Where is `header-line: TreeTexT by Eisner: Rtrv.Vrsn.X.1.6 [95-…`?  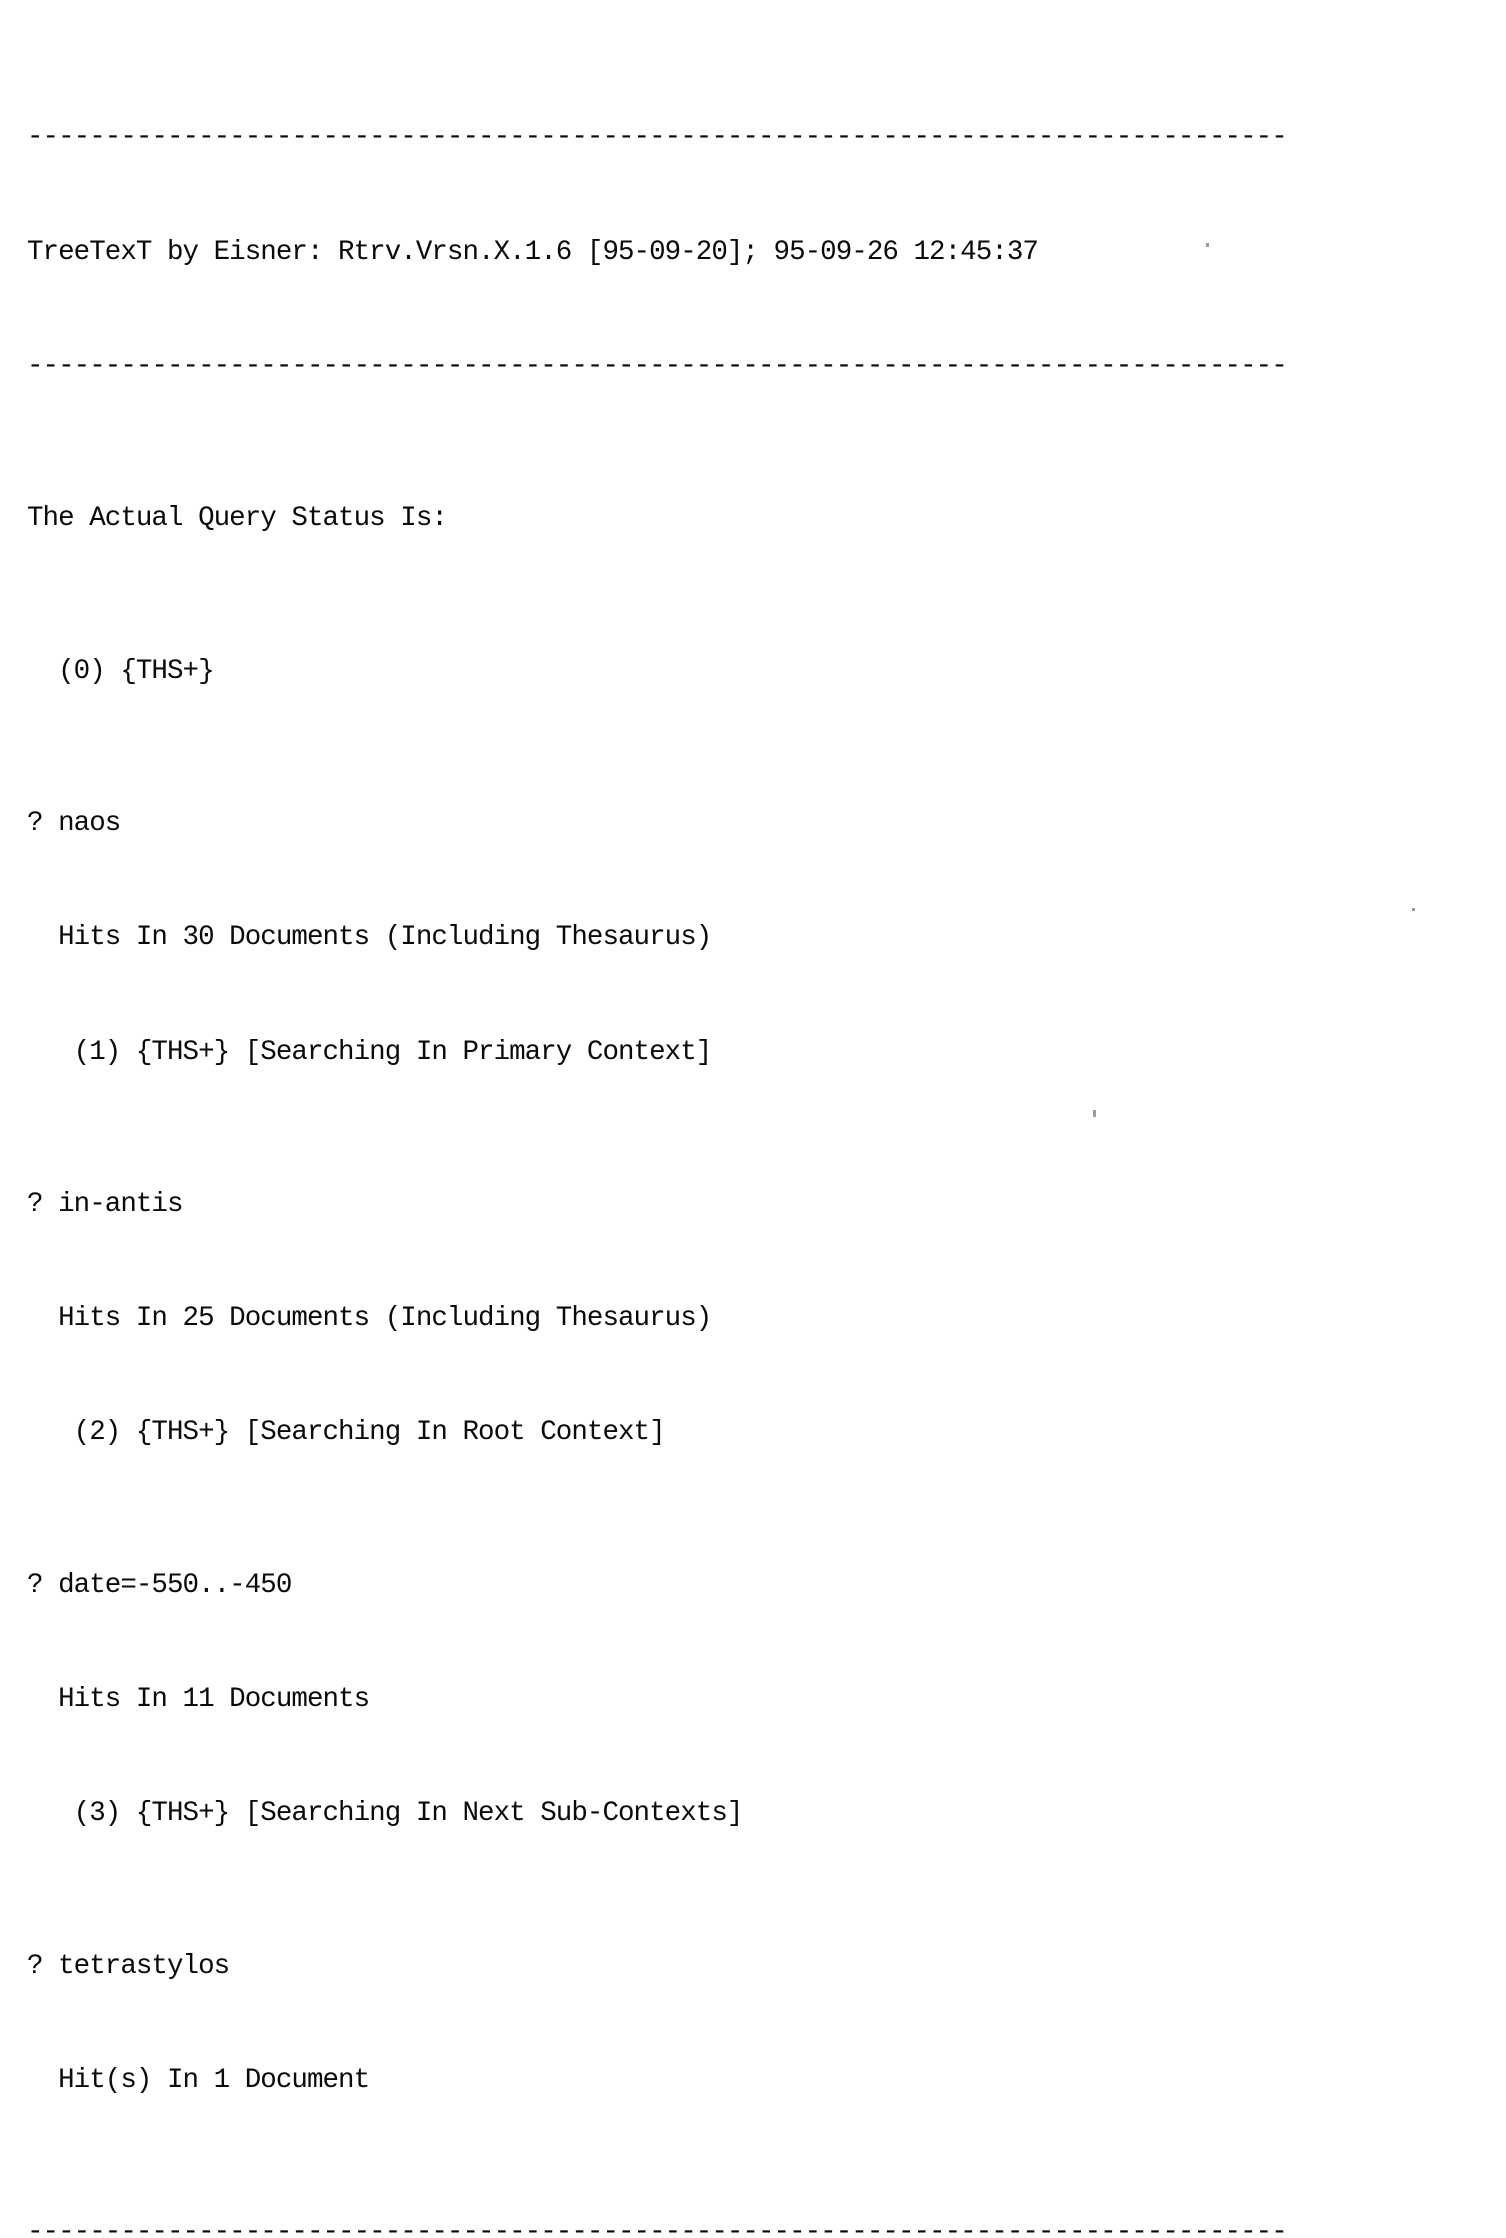 header-line: TreeTexT by Eisner: Rtrv.Vrsn.X.1.6 [95-… is located at coordinates (533, 252).